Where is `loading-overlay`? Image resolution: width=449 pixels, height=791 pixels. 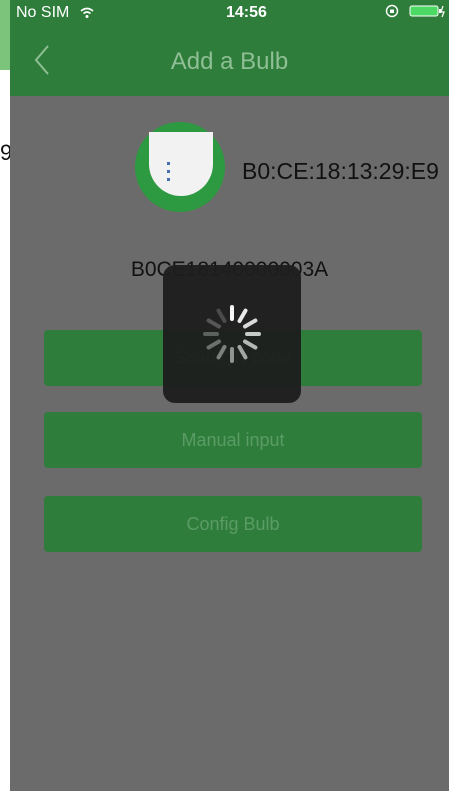
loading-overlay is located at coordinates (232, 334).